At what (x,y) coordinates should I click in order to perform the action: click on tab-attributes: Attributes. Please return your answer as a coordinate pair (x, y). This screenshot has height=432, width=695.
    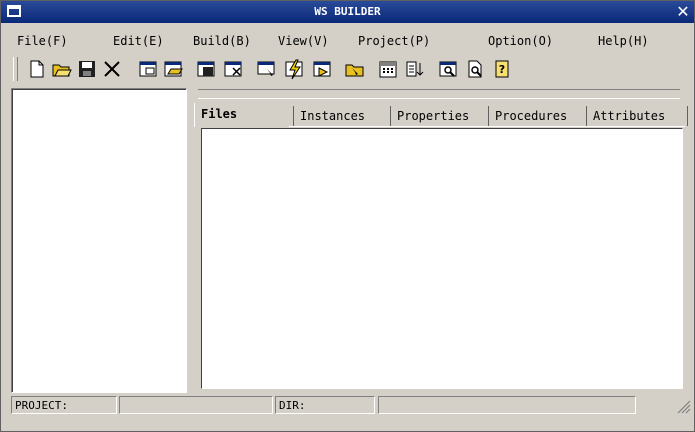
    Looking at the image, I should click on (637, 116).